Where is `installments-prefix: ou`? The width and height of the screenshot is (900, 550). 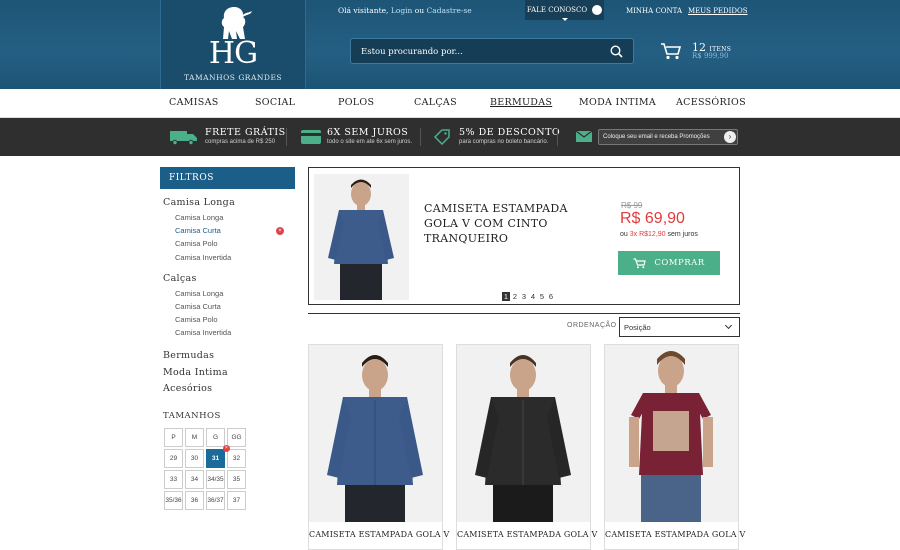 installments-prefix: ou is located at coordinates (624, 234).